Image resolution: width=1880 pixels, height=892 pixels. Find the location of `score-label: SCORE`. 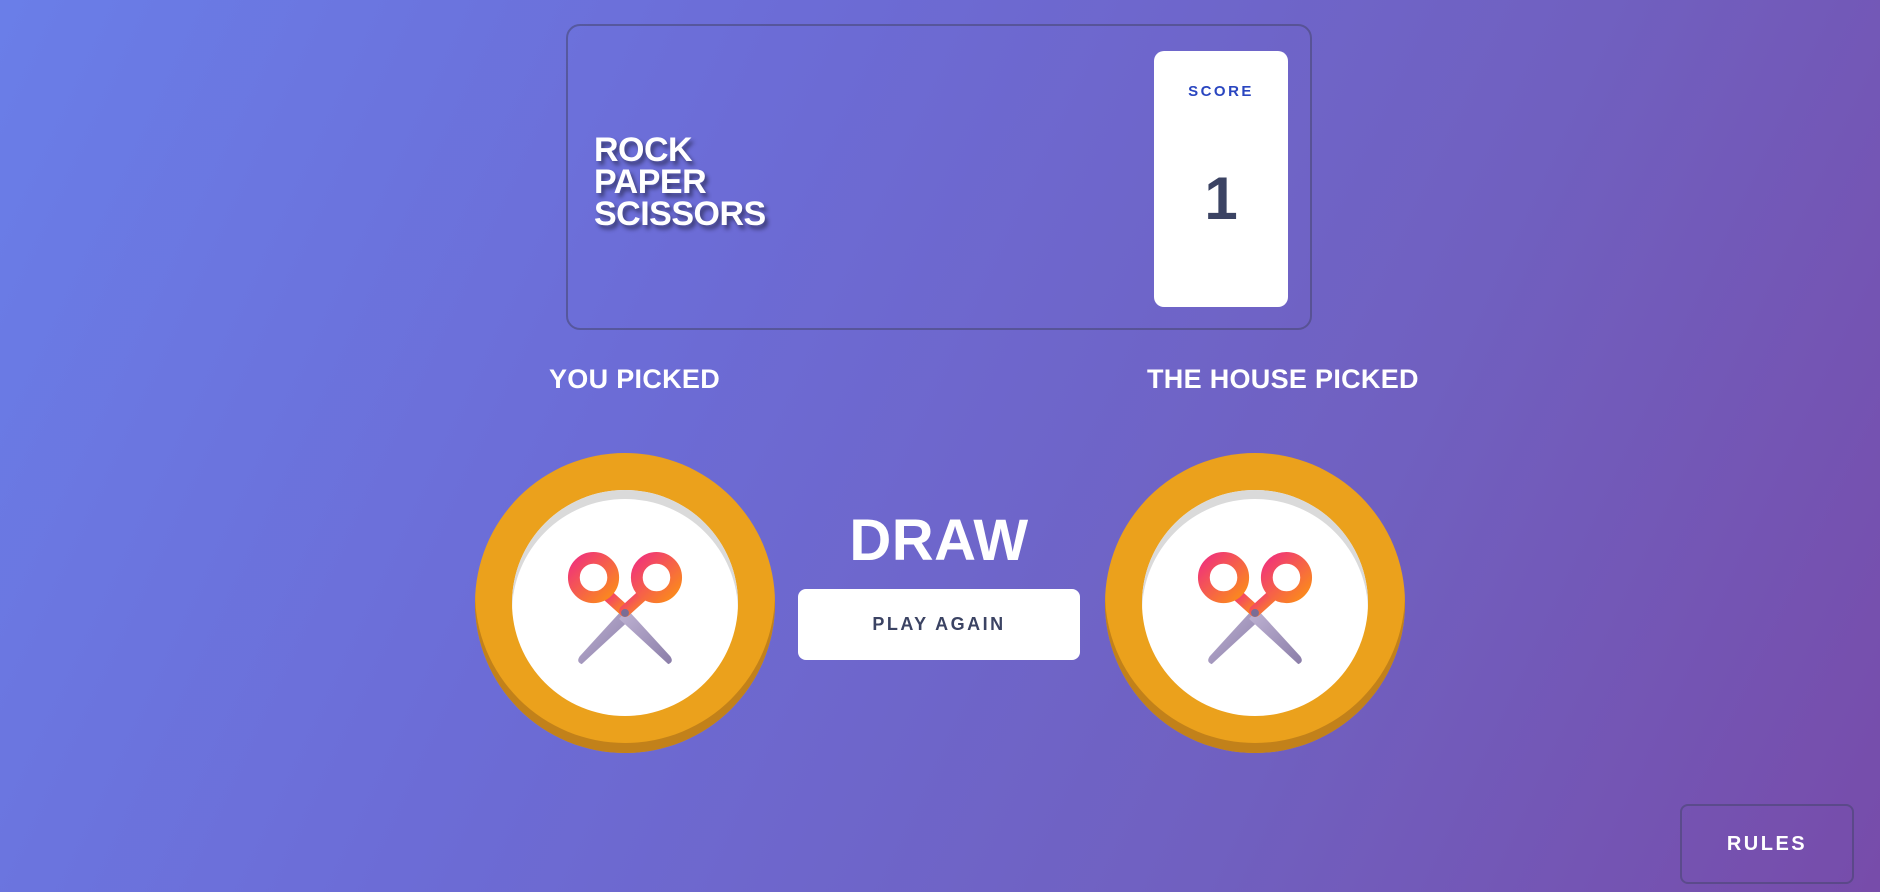

score-label: SCORE is located at coordinates (1221, 91).